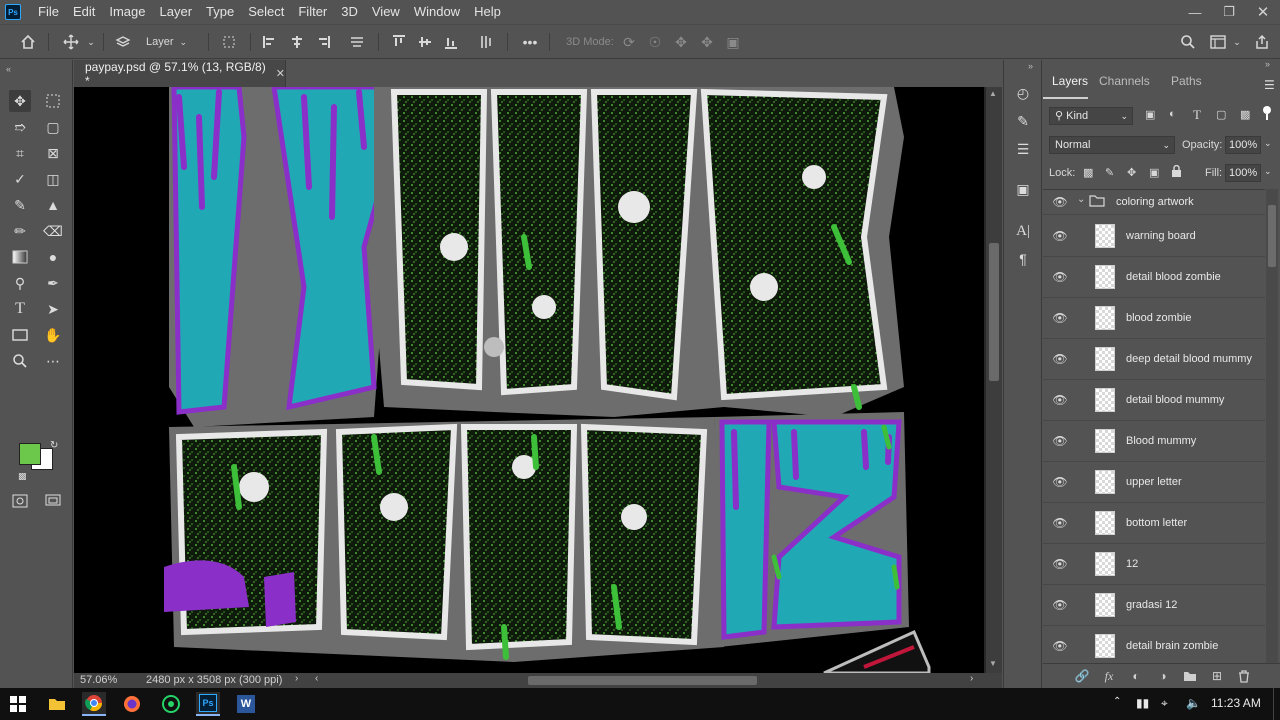 Image resolution: width=1280 pixels, height=720 pixels. Describe the element at coordinates (655, 42) in the screenshot. I see `3d-roll-icon: ☉` at that location.